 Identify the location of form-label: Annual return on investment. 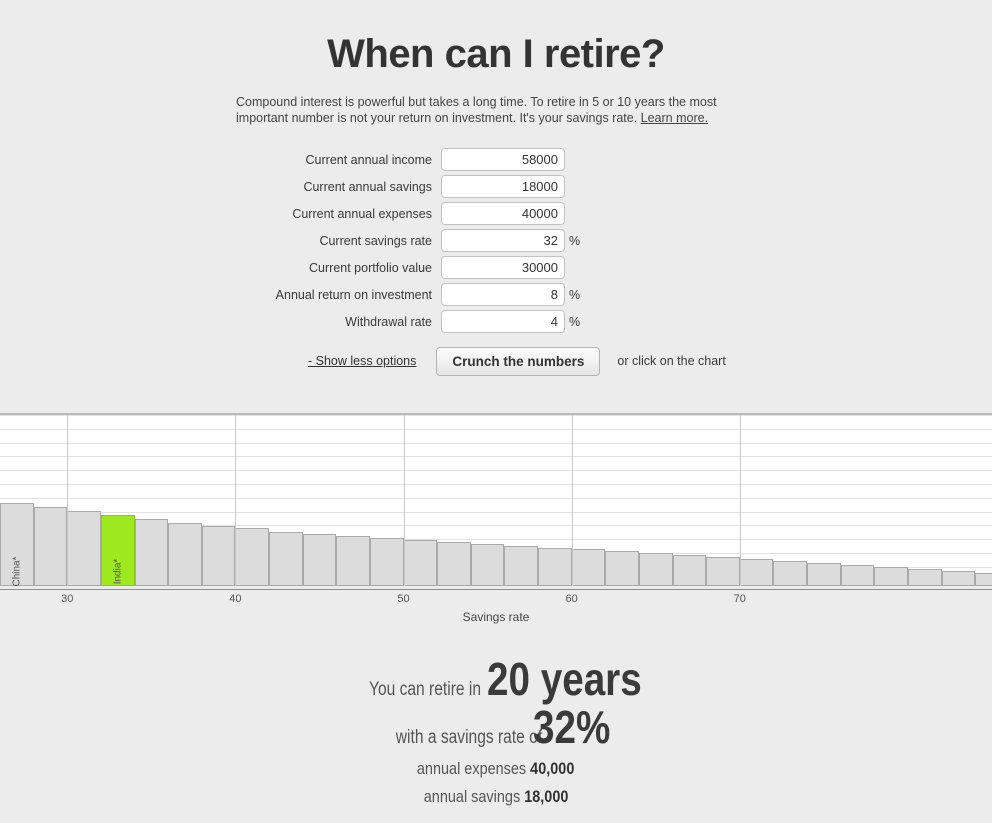
(353, 294).